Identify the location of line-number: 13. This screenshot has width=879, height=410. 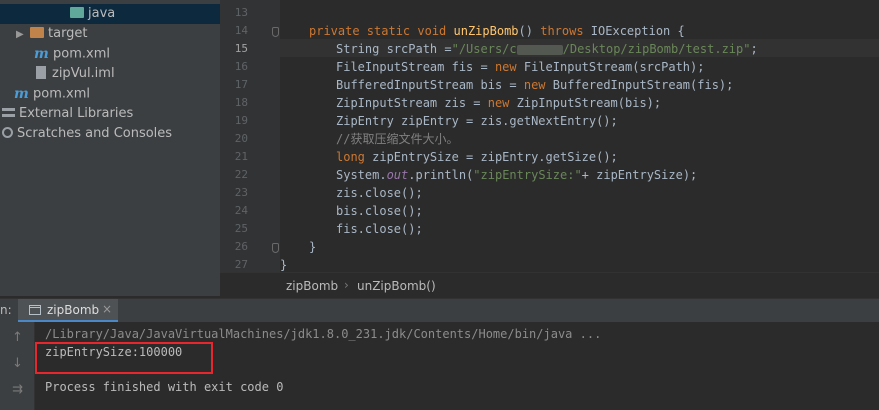
(241, 12).